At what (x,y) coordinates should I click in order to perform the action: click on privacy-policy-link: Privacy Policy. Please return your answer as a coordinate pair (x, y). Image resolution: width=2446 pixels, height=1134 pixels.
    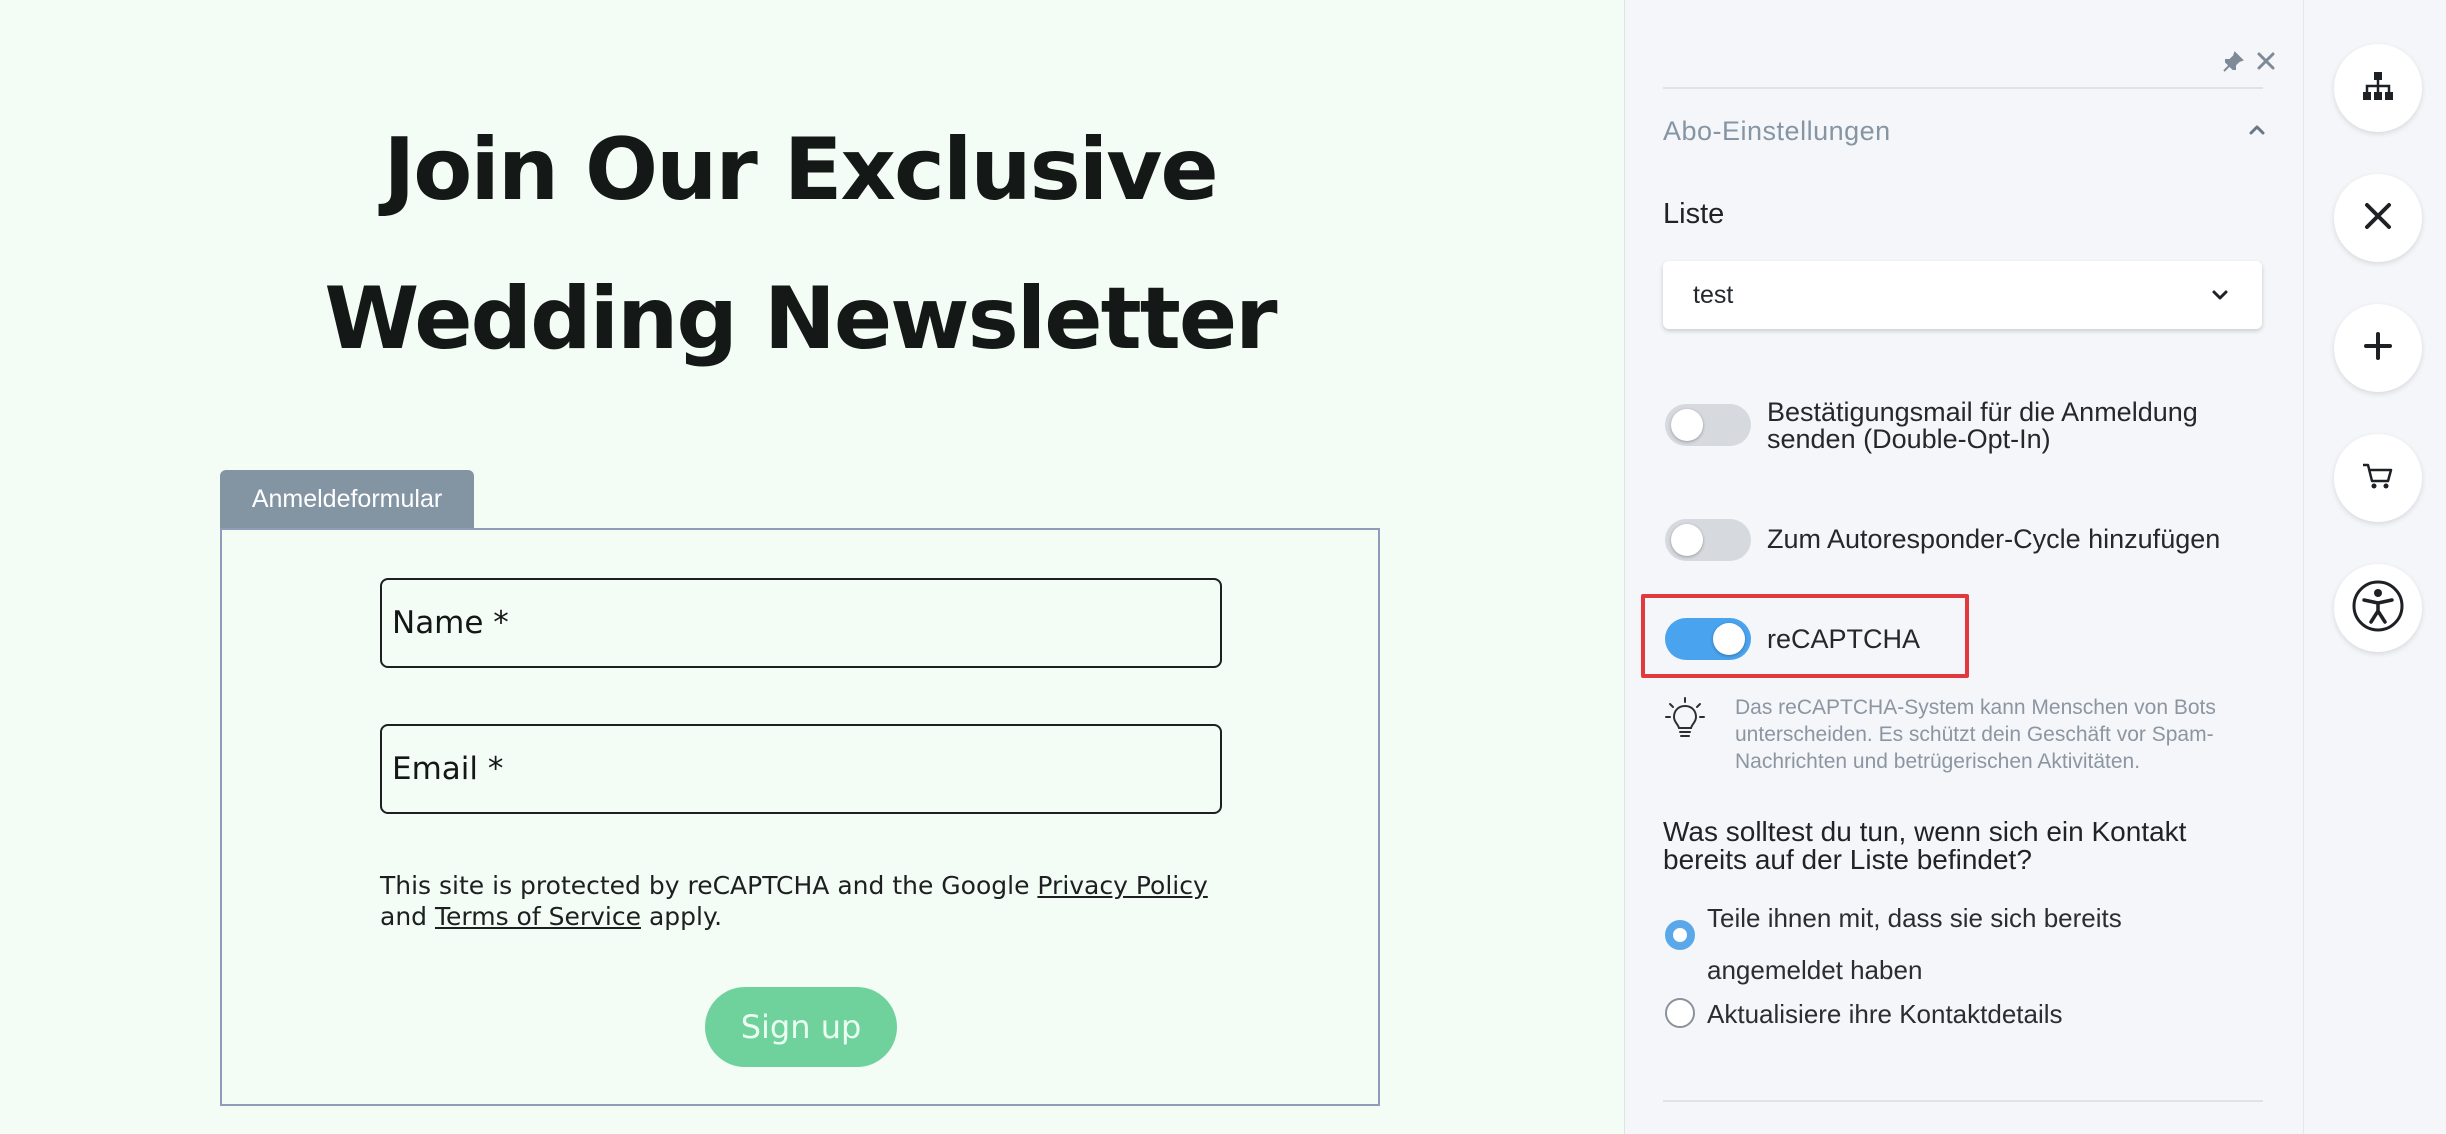
    Looking at the image, I should click on (1122, 885).